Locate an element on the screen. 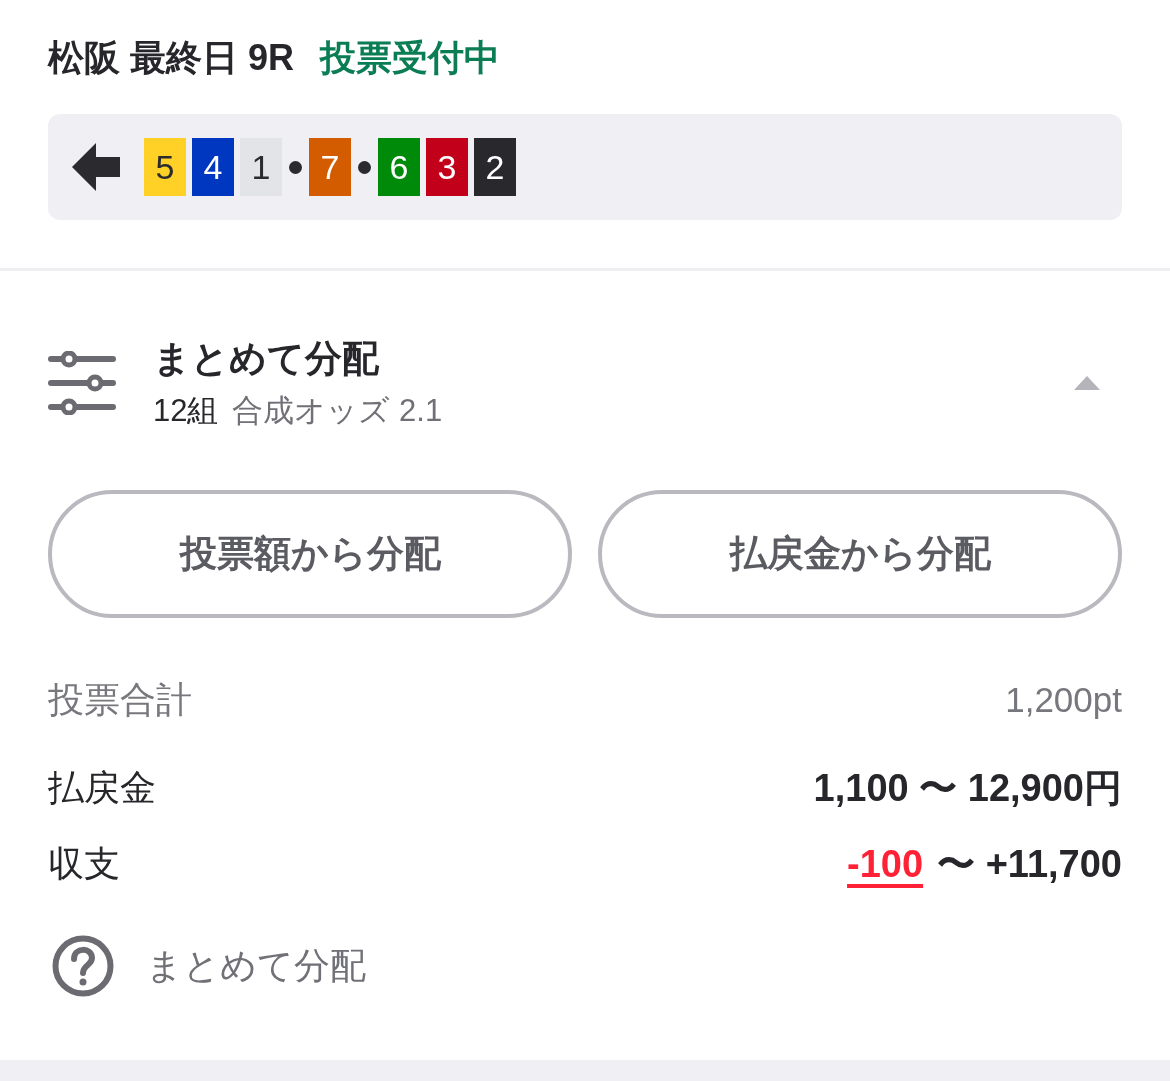  summary-value: 1,100 〜 12,900円 is located at coordinates (967, 788).